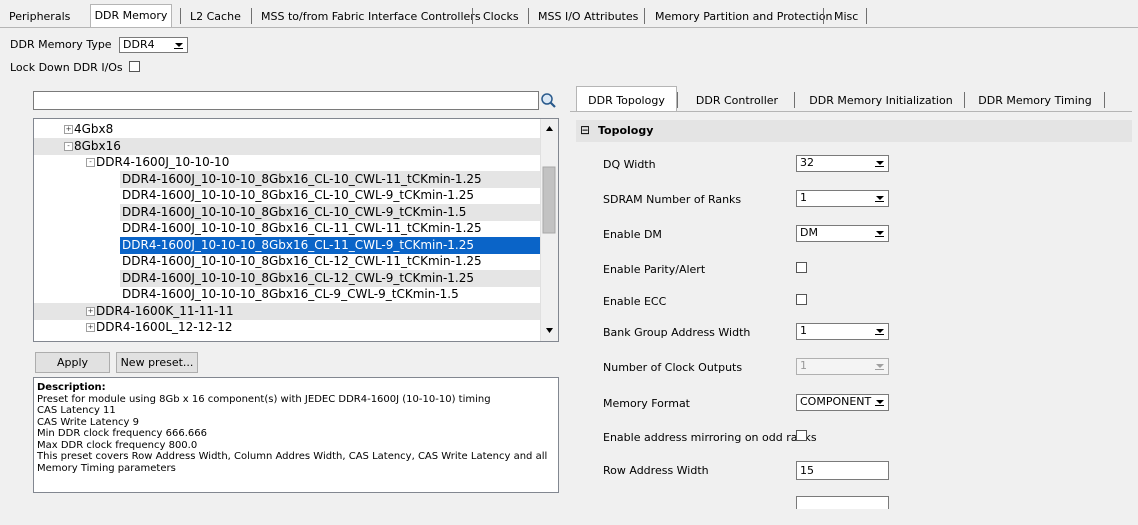  What do you see at coordinates (163, 162) in the screenshot?
I see `tree-item-label: DDR4-1600J_10-10-10` at bounding box center [163, 162].